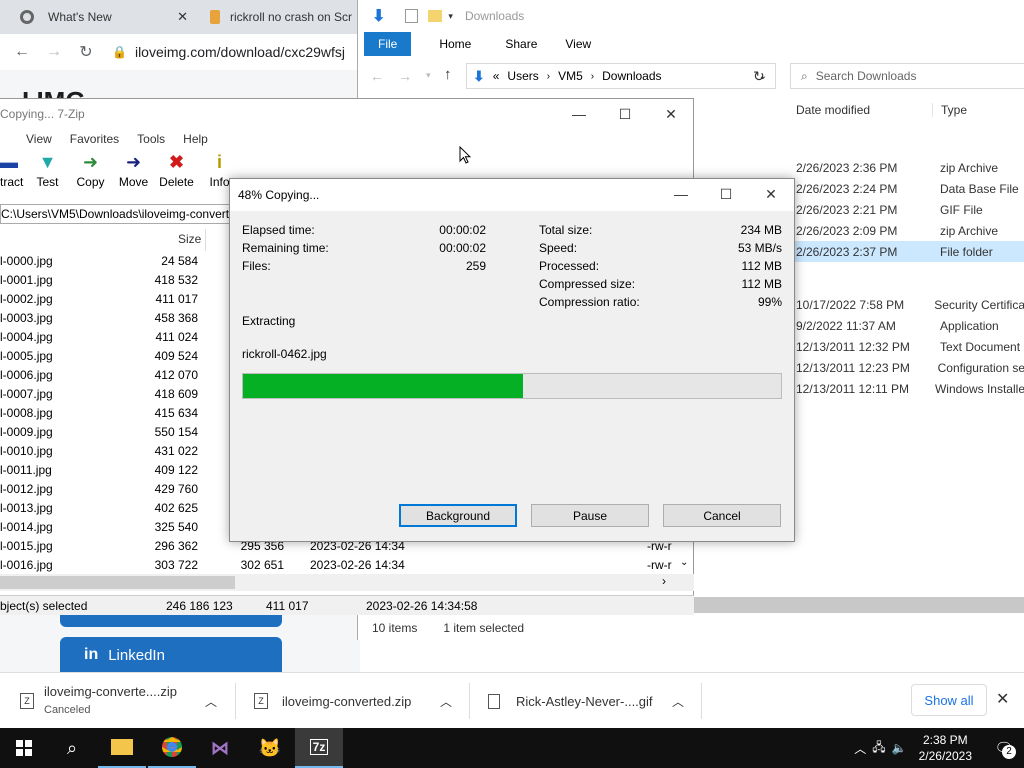 The width and height of the screenshot is (1024, 768). What do you see at coordinates (122, 748) in the screenshot?
I see `file-explorer-icon` at bounding box center [122, 748].